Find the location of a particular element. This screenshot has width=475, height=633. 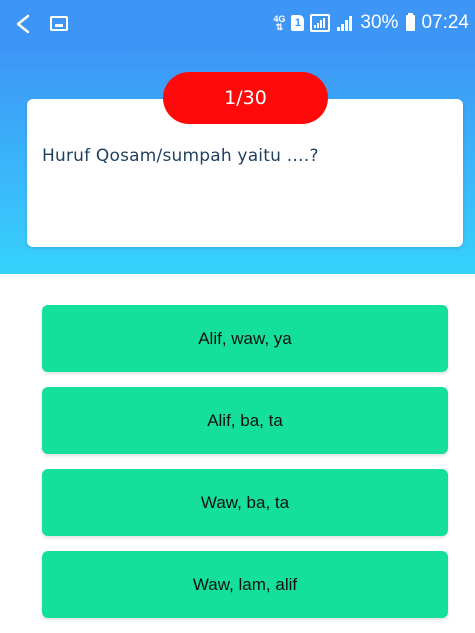

status-indicators: 4G ⇅ 1 30% 07:24 is located at coordinates (371, 23).